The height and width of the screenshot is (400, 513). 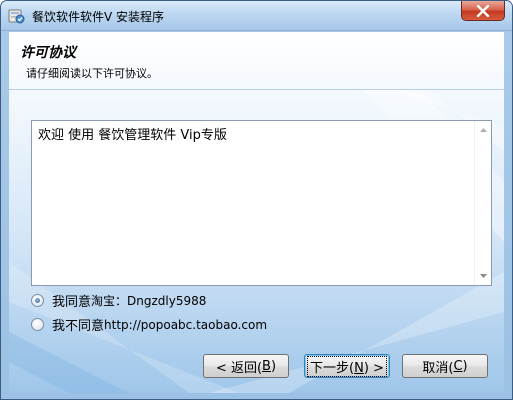 I want to click on page-subtitle: 请仔细阅读以下许可协议。, so click(x=92, y=73).